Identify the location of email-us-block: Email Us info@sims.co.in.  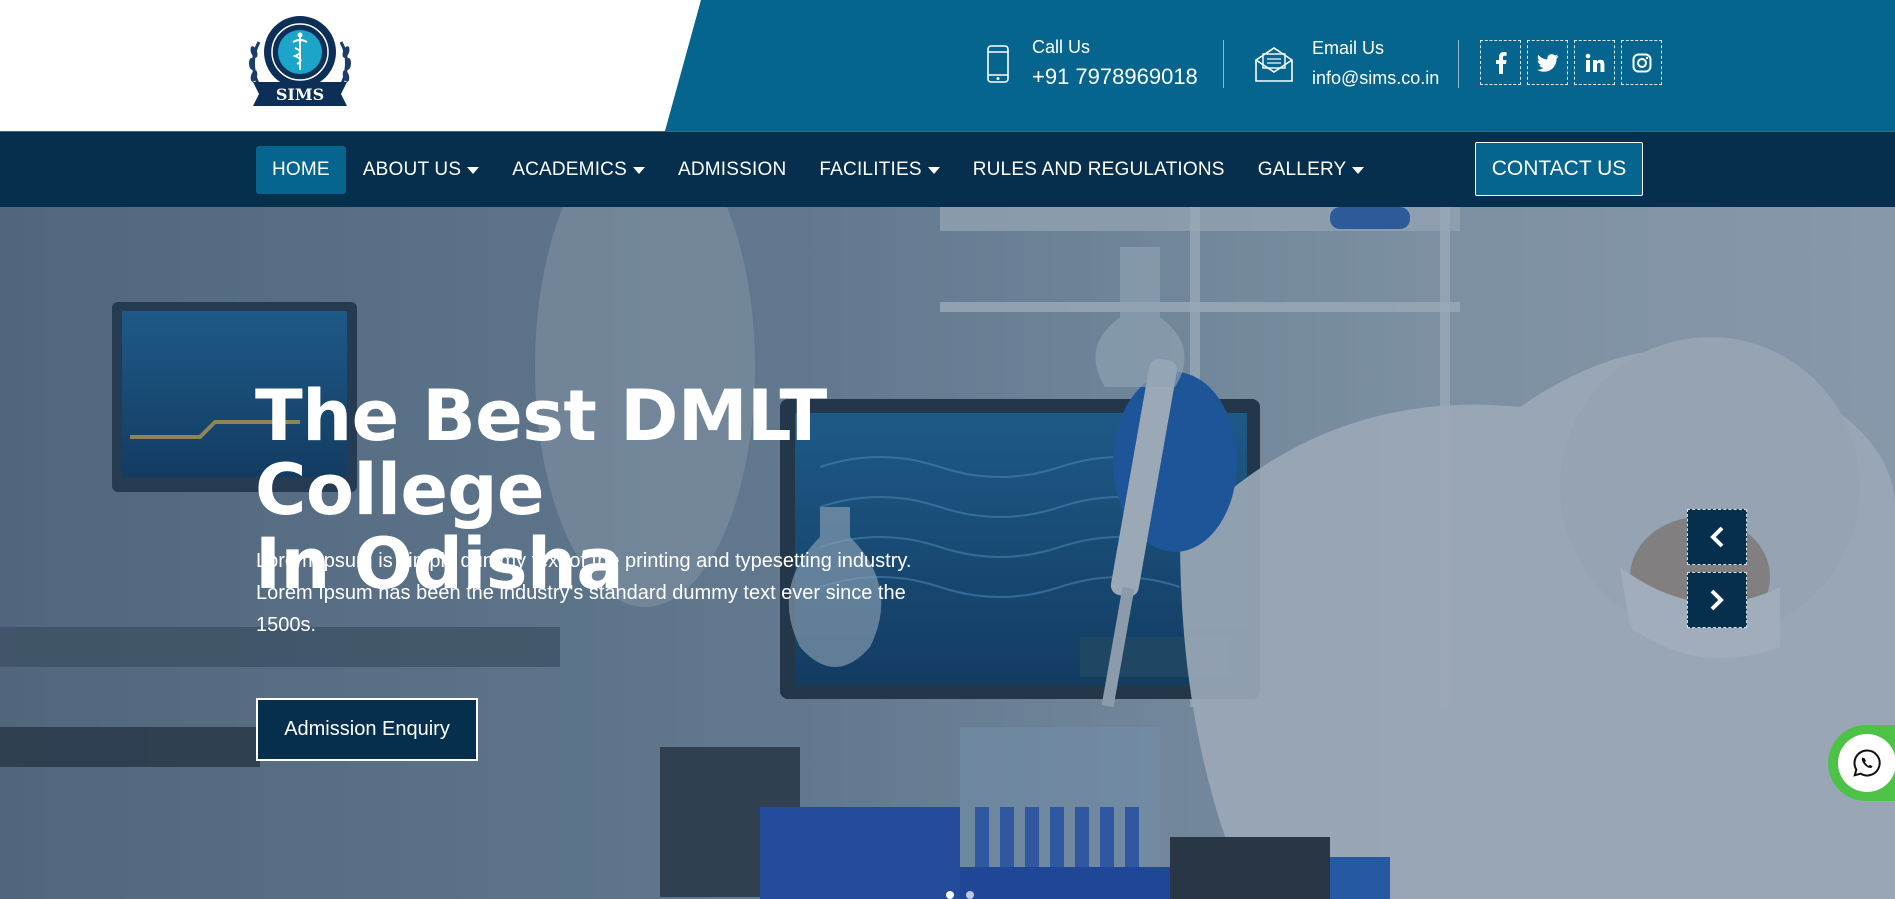
(1345, 64).